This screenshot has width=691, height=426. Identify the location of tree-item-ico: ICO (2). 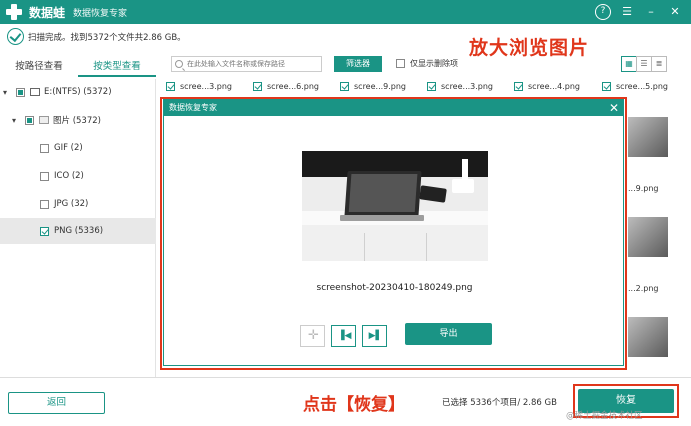
(62, 176).